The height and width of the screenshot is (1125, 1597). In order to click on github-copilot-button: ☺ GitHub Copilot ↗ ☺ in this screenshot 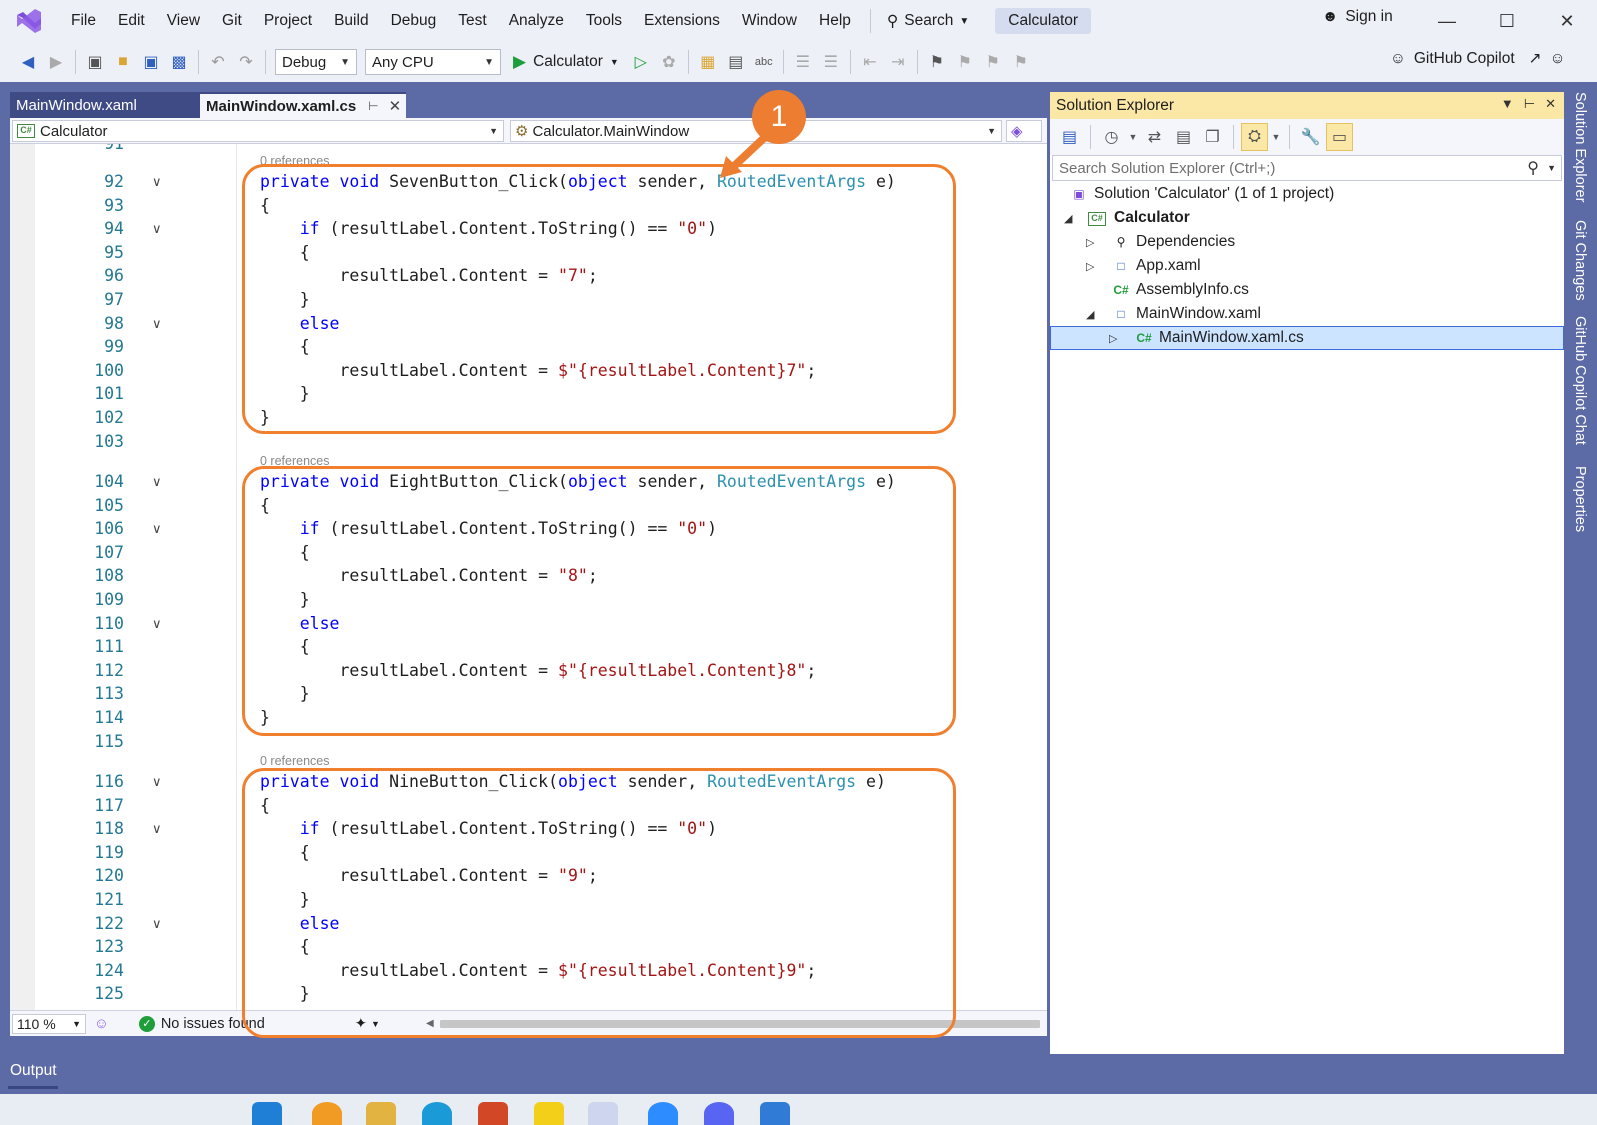, I will do `click(1477, 58)`.